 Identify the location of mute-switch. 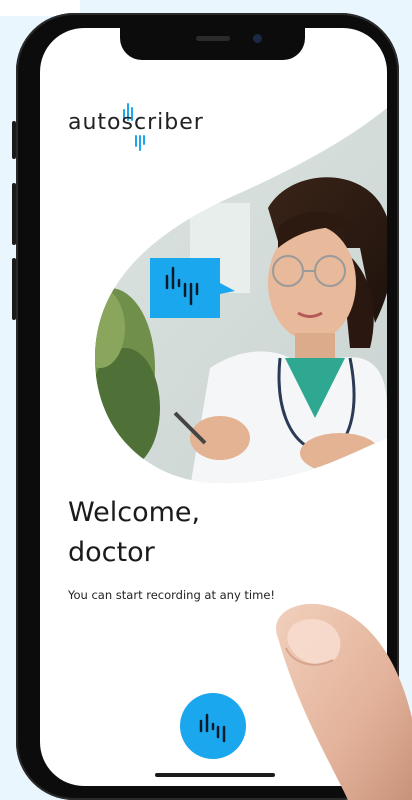
(14, 140).